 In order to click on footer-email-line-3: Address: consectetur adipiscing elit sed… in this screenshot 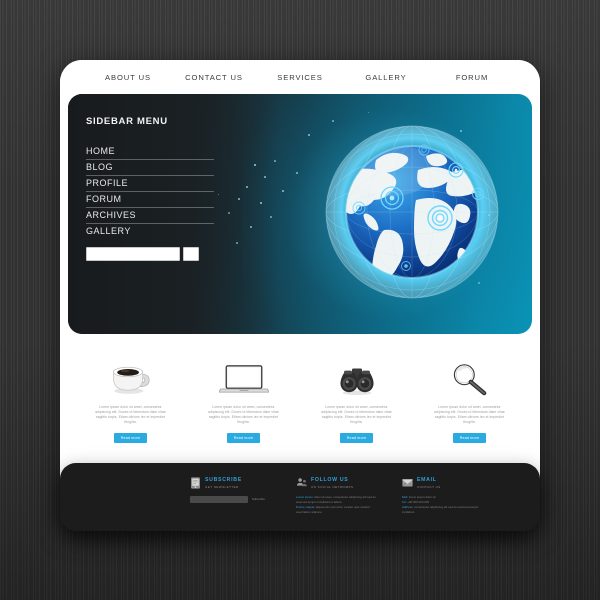, I will do `click(444, 510)`.